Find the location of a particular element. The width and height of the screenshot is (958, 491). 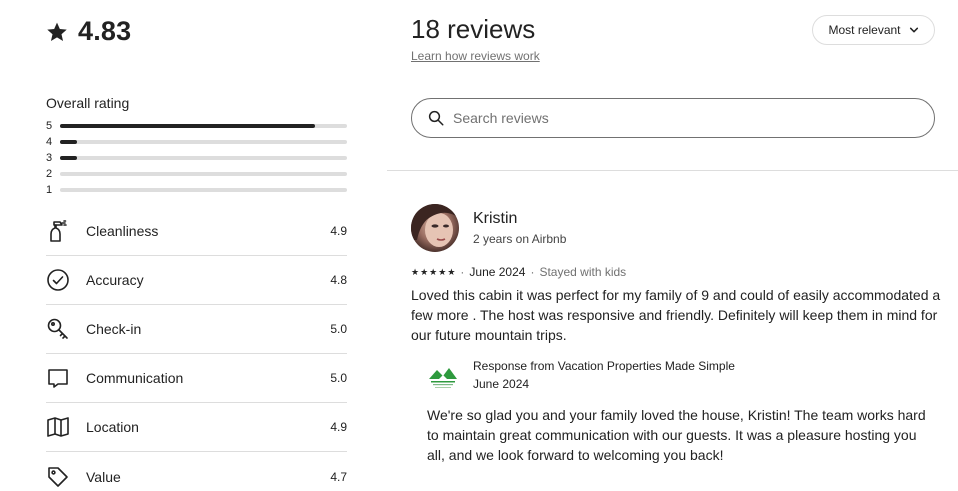

rating-bar-row: 2 is located at coordinates (196, 174).